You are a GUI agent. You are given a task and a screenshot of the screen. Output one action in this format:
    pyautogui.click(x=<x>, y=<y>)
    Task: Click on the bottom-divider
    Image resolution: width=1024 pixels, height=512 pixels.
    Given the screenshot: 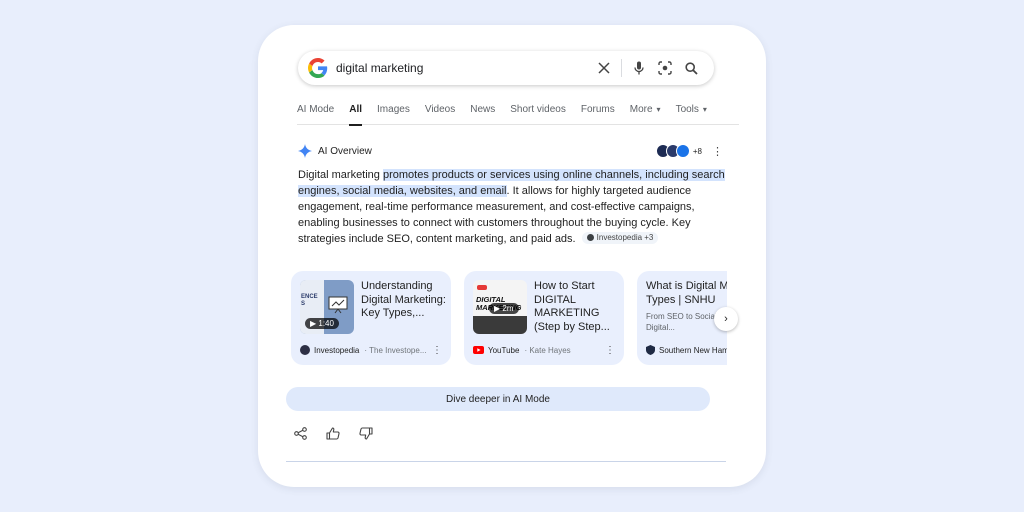 What is the action you would take?
    pyautogui.click(x=506, y=461)
    